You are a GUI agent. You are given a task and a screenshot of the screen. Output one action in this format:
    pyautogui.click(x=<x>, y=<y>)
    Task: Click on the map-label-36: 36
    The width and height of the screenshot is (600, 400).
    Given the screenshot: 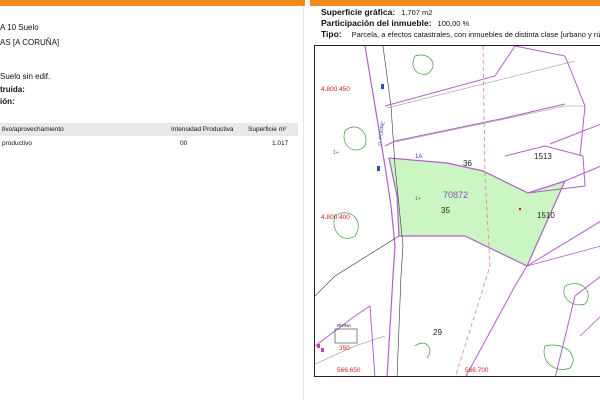 What is the action you would take?
    pyautogui.click(x=467, y=163)
    